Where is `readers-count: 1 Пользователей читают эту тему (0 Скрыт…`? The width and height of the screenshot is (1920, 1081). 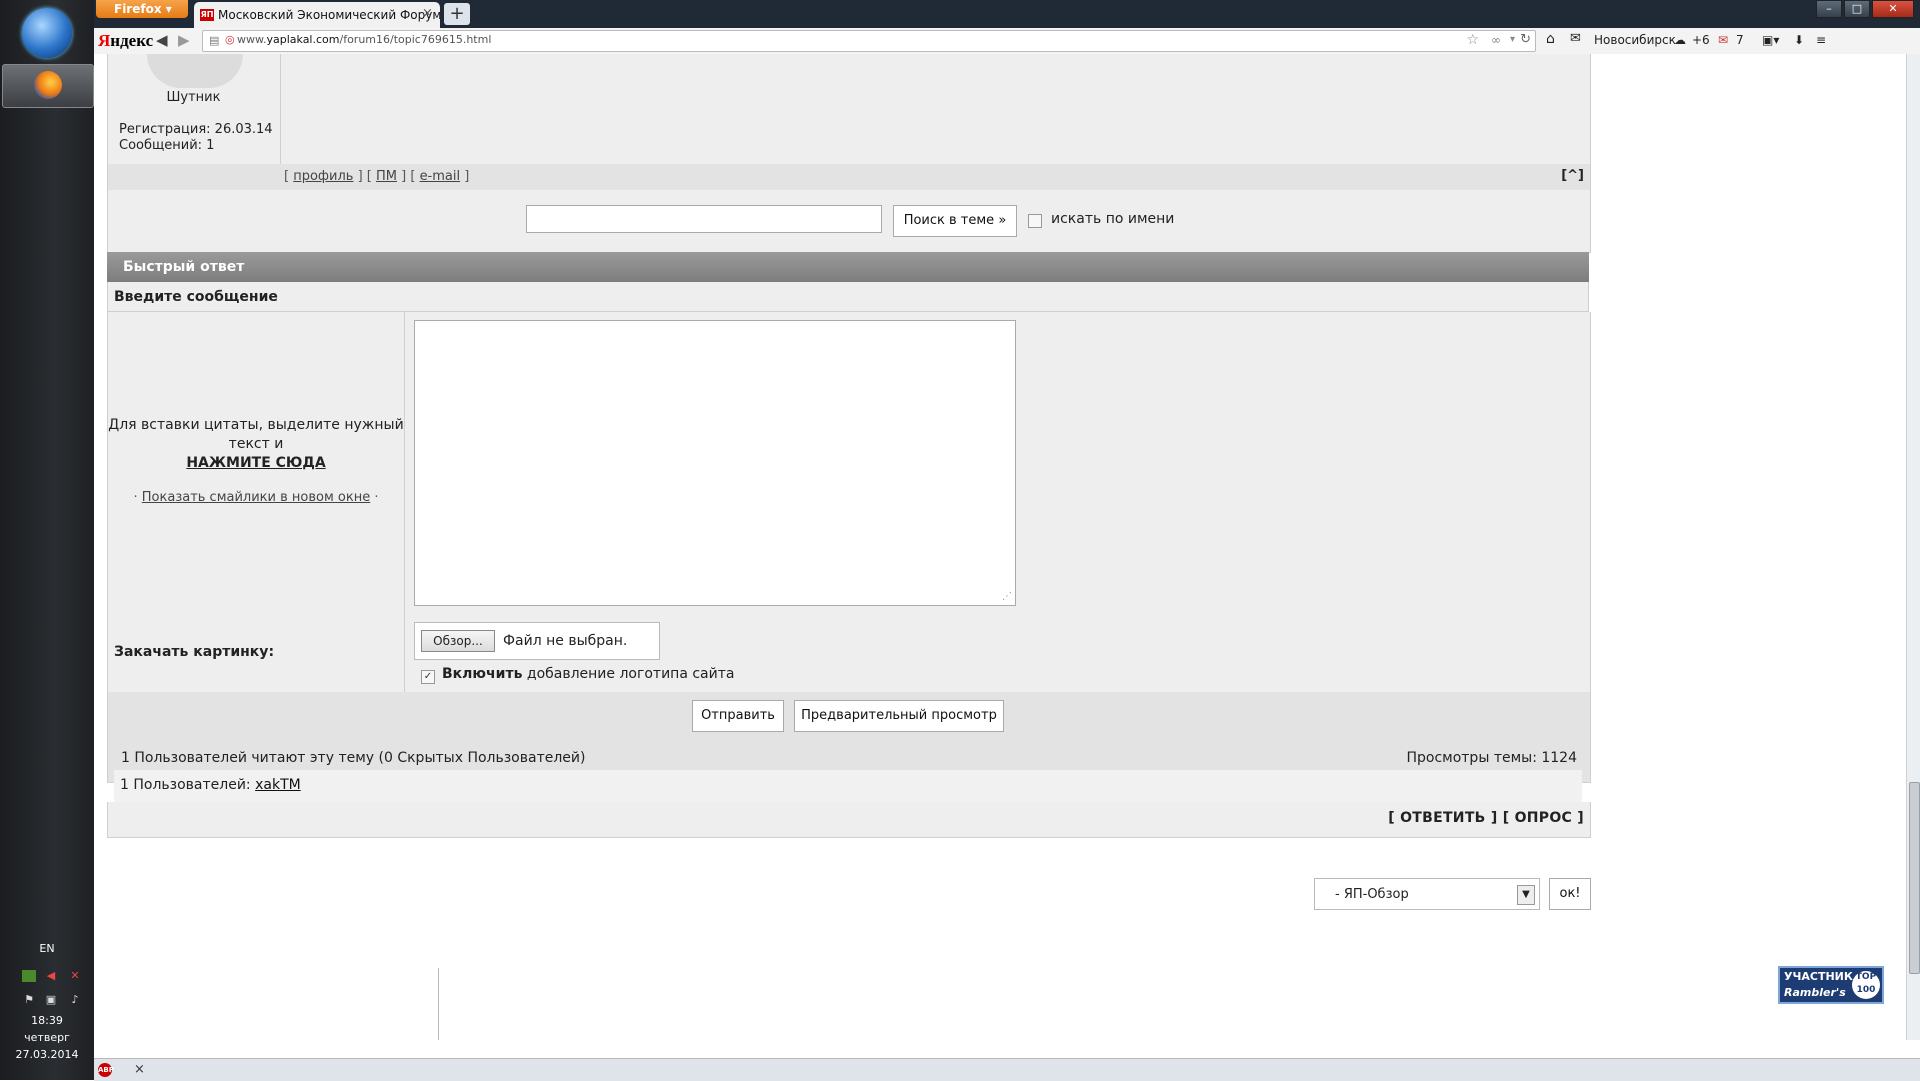
readers-count: 1 Пользователей читают эту тему (0 Скрыт… is located at coordinates (353, 758).